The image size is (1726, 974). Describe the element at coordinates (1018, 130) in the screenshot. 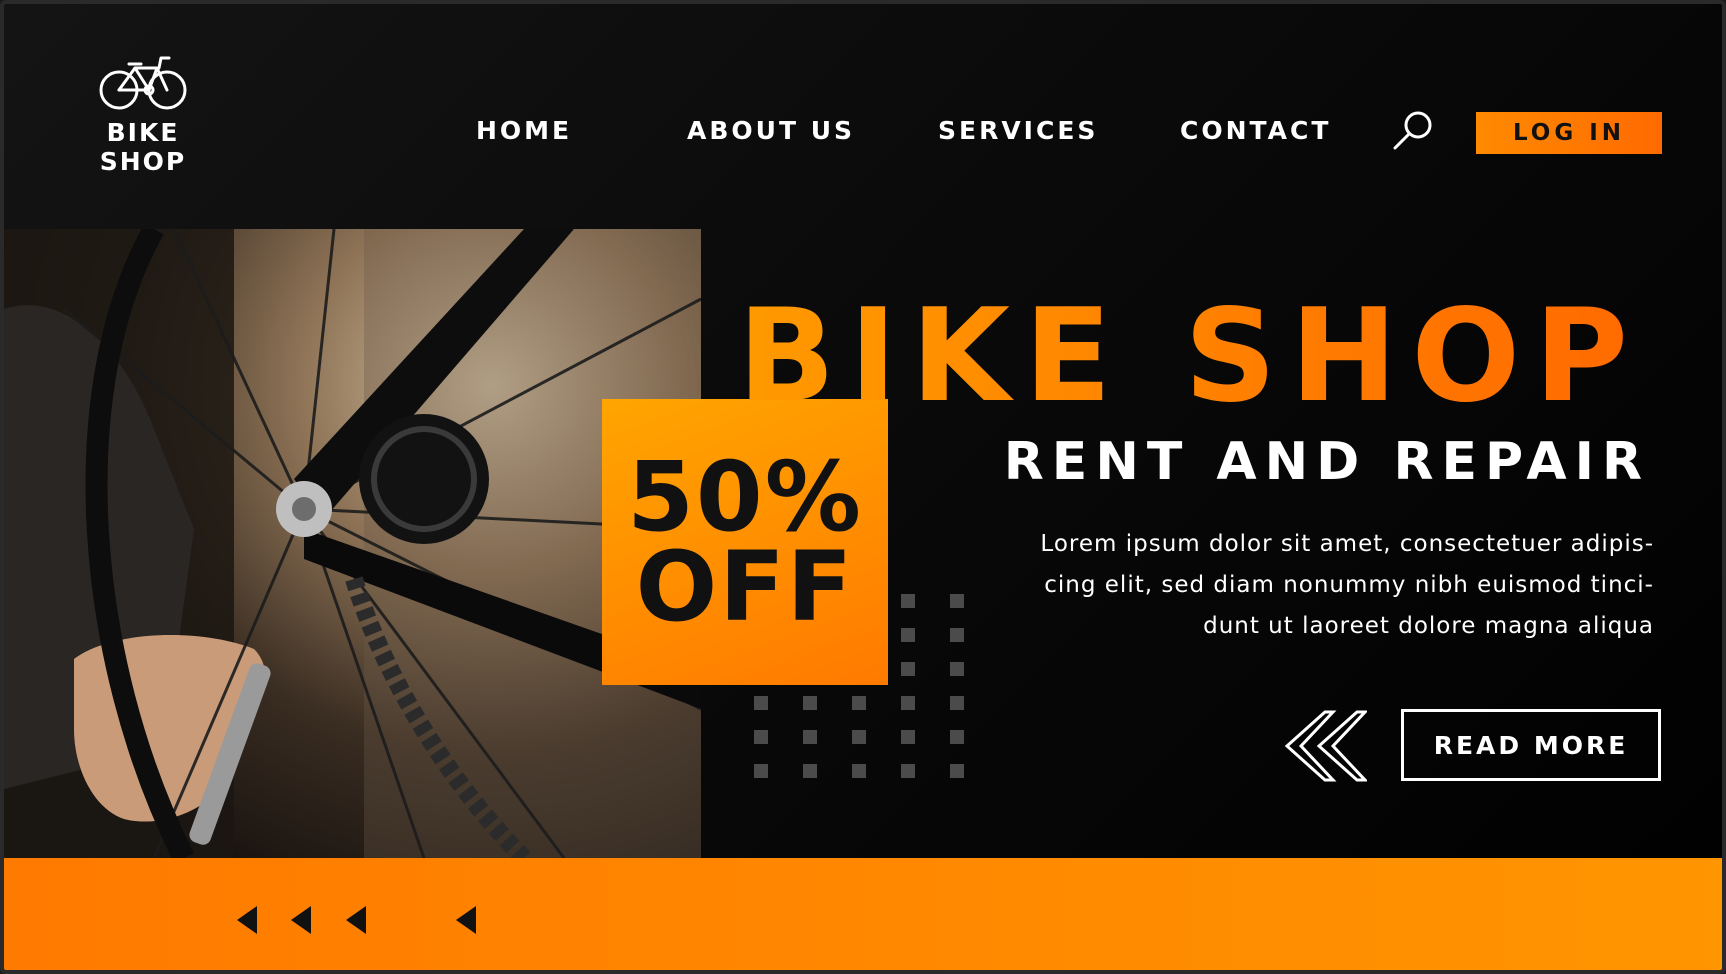

I see `nav-services: SERVICES` at that location.